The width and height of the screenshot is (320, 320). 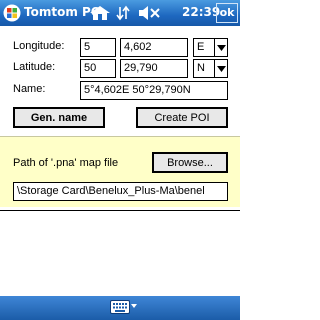 What do you see at coordinates (210, 47) in the screenshot?
I see `longitude-direction-select: E` at bounding box center [210, 47].